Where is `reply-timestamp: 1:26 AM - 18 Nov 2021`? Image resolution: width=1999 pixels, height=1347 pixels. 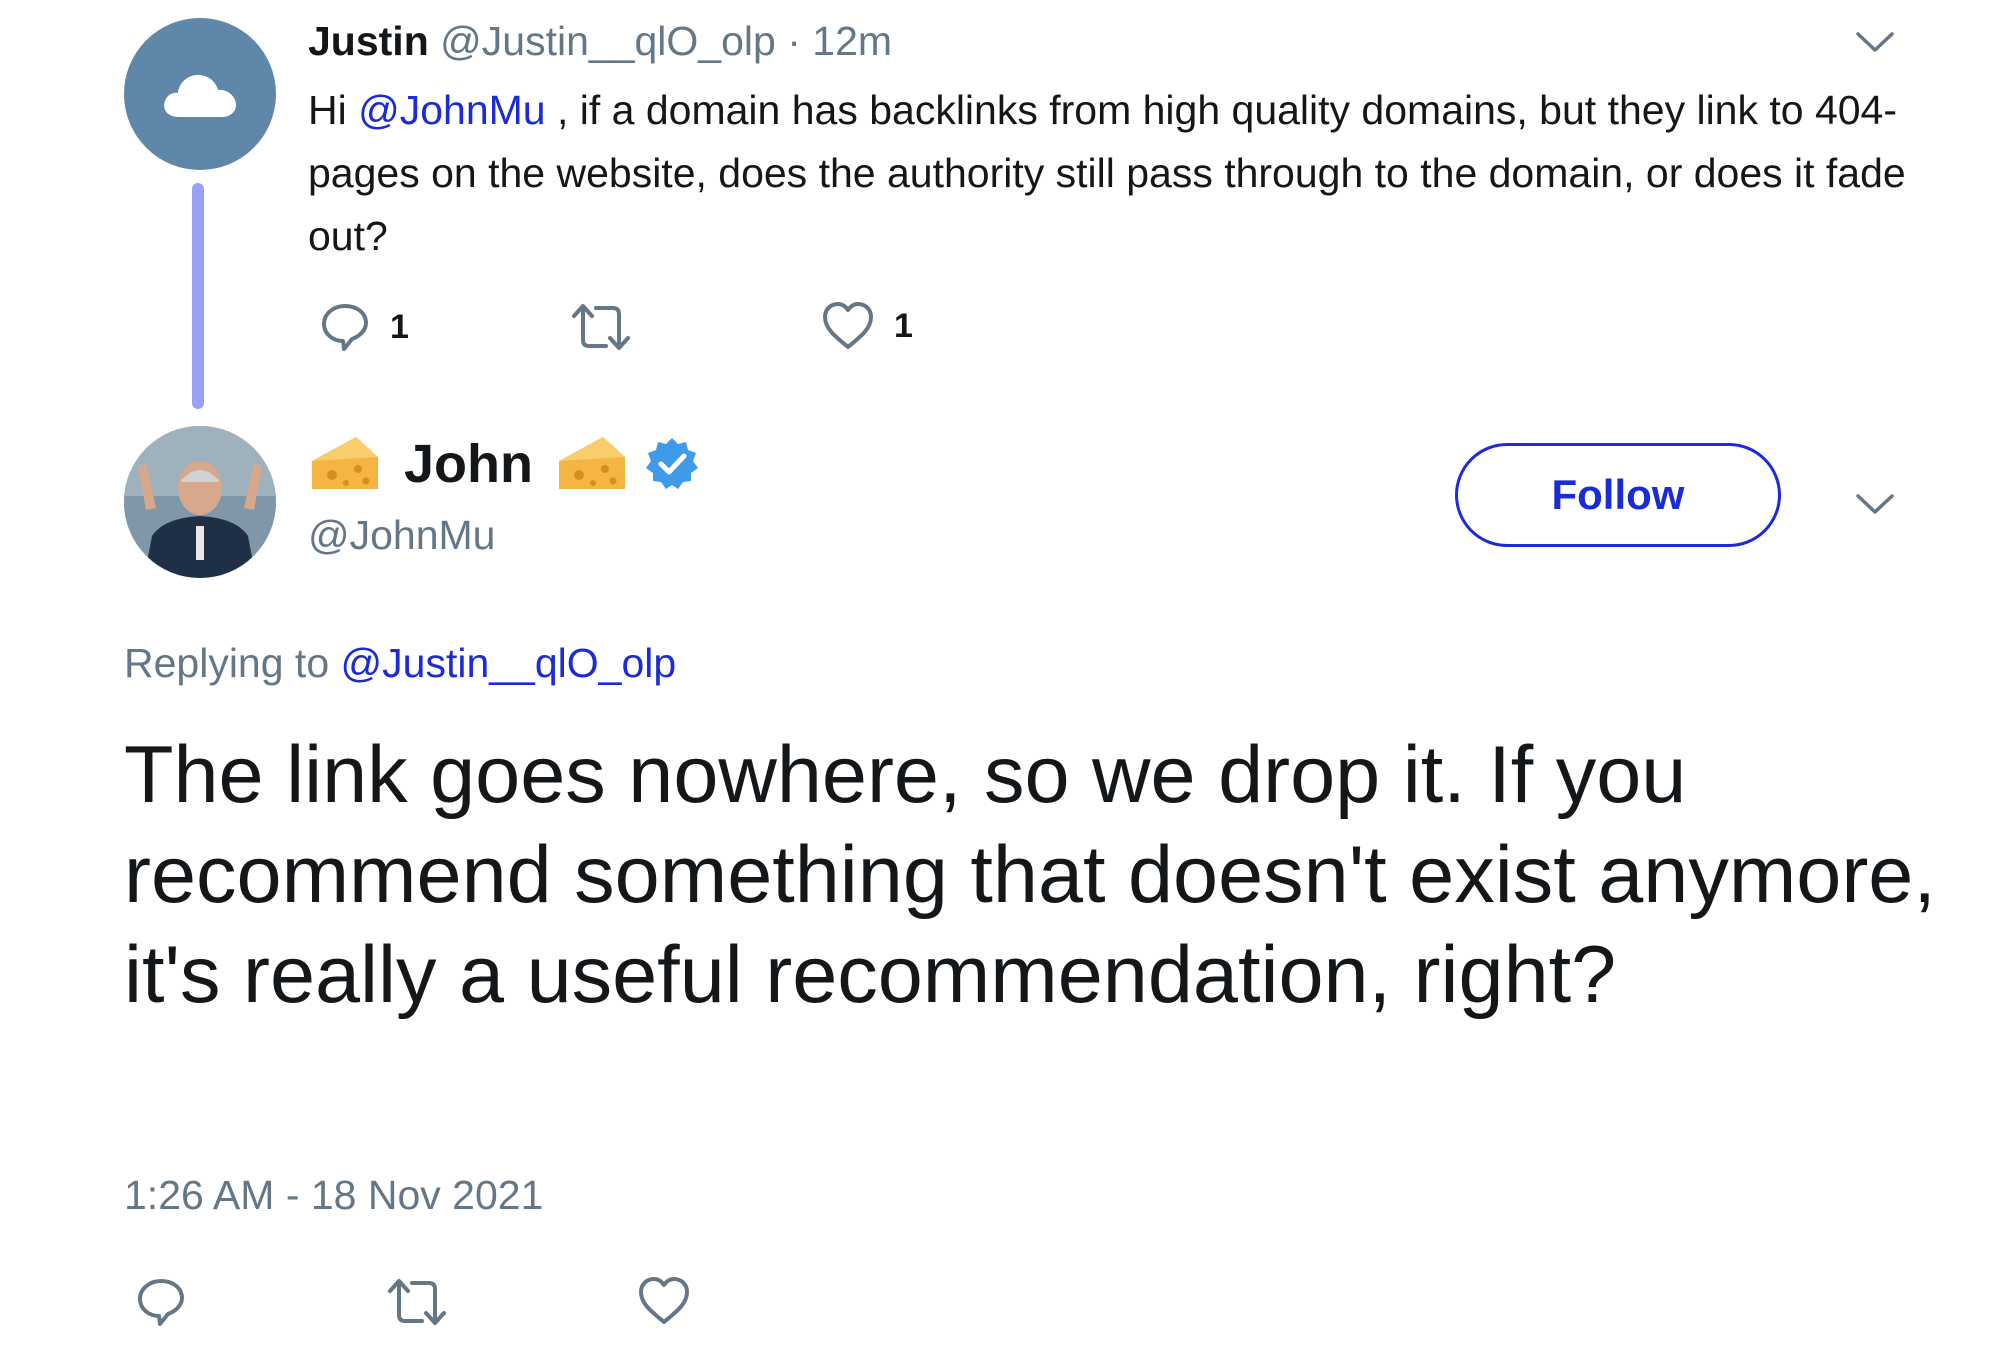 reply-timestamp: 1:26 AM - 18 Nov 2021 is located at coordinates (333, 1195).